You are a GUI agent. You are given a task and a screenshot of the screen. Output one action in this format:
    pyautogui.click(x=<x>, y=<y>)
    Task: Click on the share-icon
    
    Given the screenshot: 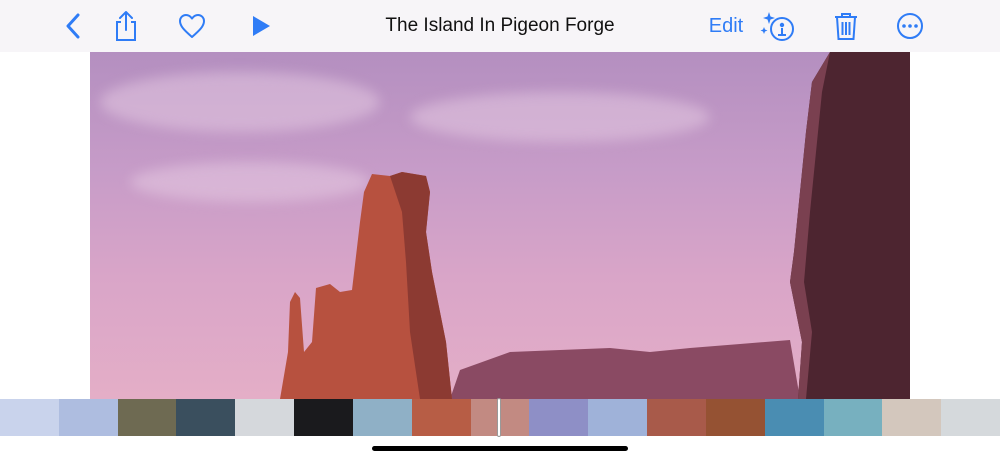 What is the action you would take?
    pyautogui.click(x=126, y=26)
    